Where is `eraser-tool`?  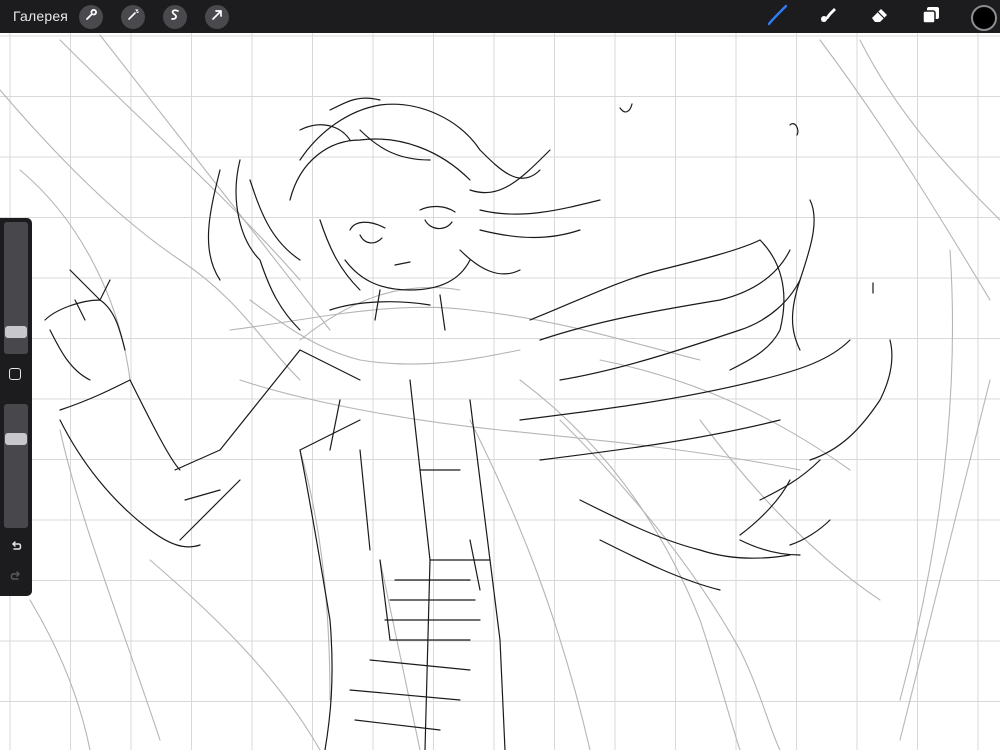
eraser-tool is located at coordinates (880, 17).